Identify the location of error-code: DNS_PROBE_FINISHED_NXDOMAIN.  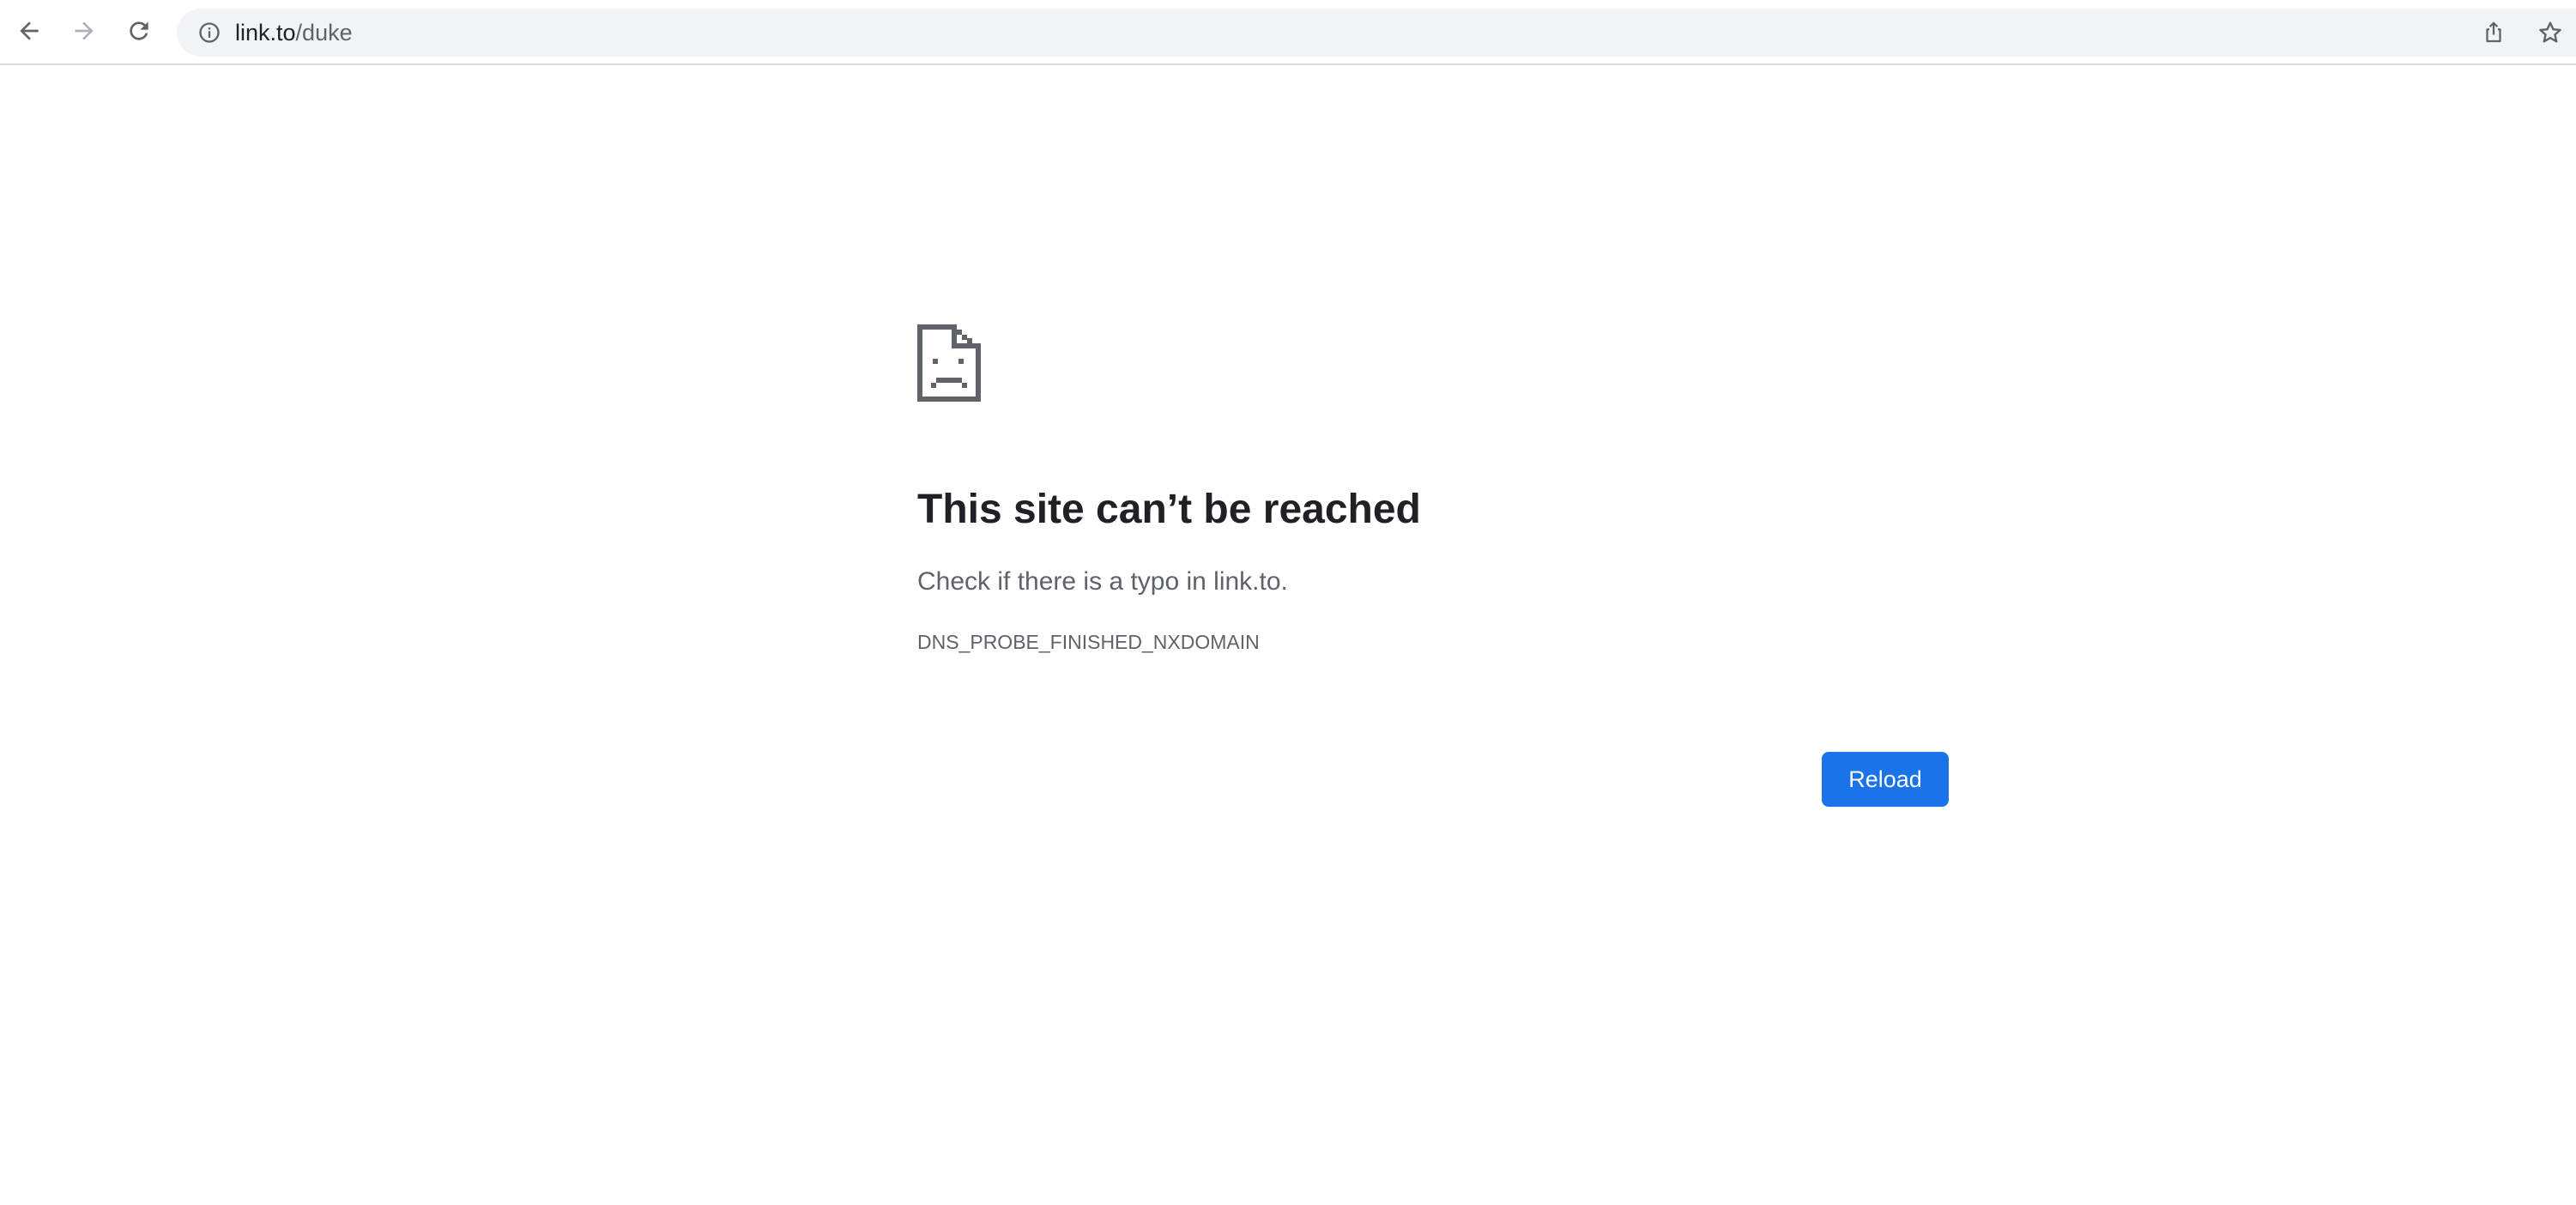
(1088, 642).